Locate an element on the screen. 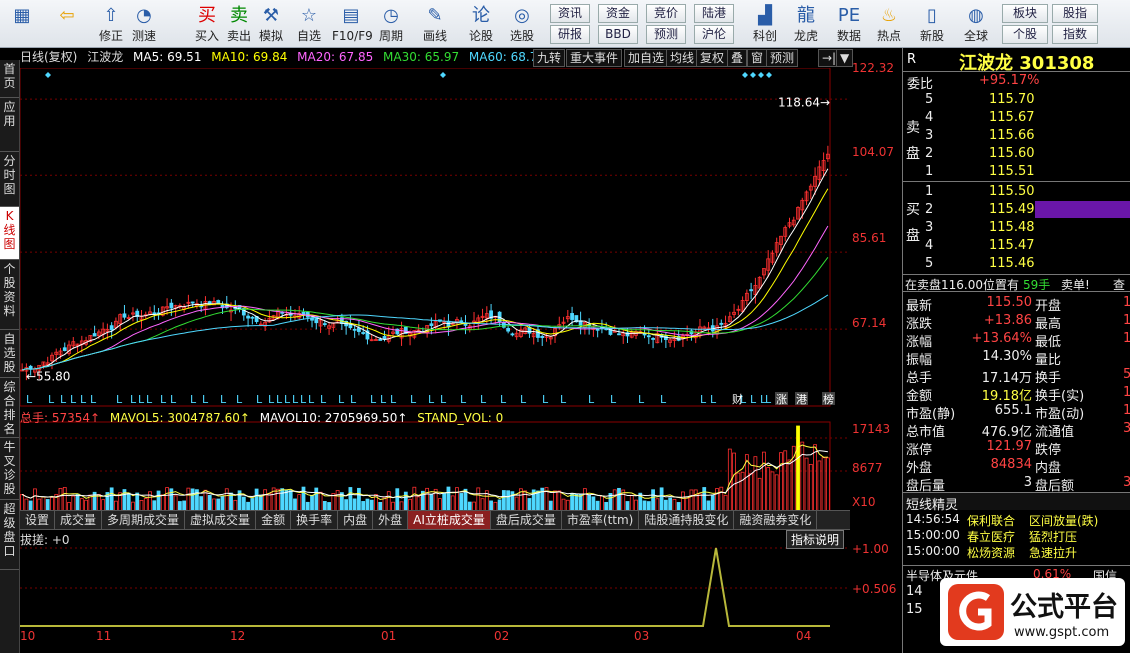 This screenshot has width=1130, height=653. sidebar-tab-0: 首页 is located at coordinates (9, 79).